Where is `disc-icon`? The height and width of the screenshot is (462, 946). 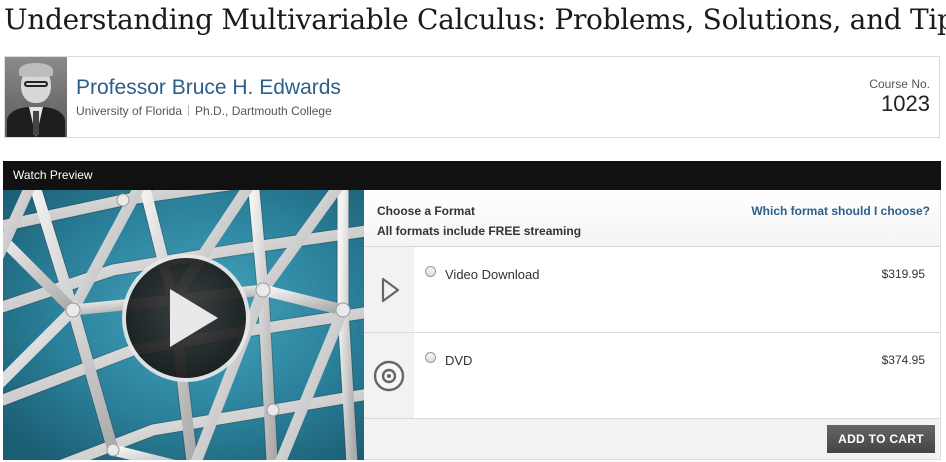 disc-icon is located at coordinates (389, 376).